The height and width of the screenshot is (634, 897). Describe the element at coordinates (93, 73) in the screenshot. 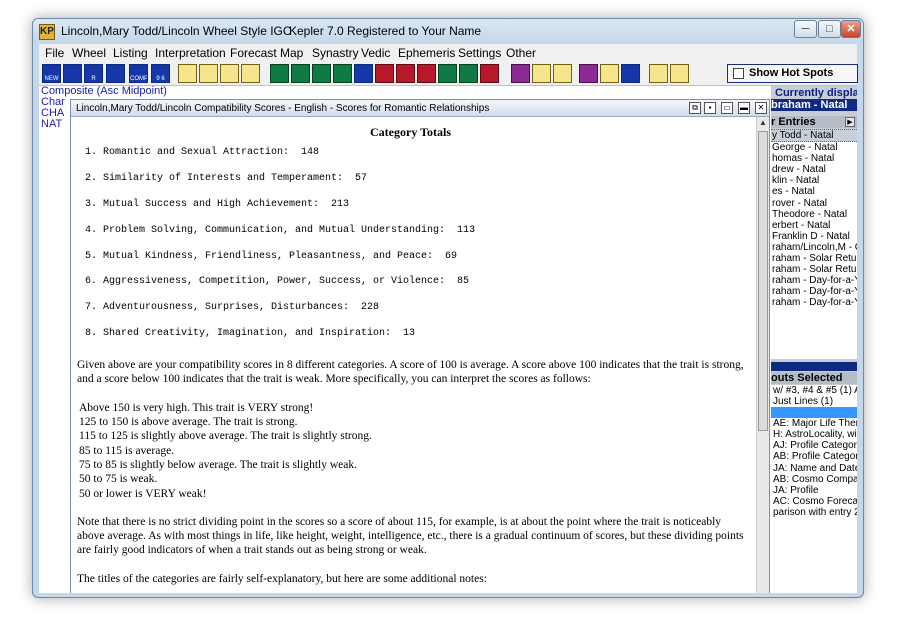

I see `return-icon: R` at that location.